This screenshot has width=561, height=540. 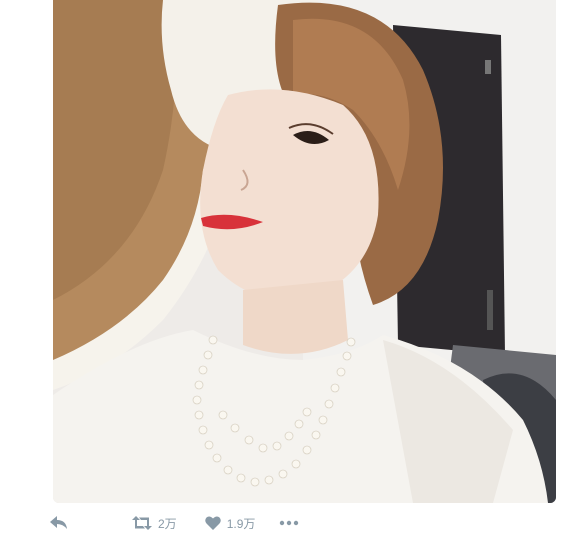 I want to click on retweet-count: 2万, so click(x=167, y=523).